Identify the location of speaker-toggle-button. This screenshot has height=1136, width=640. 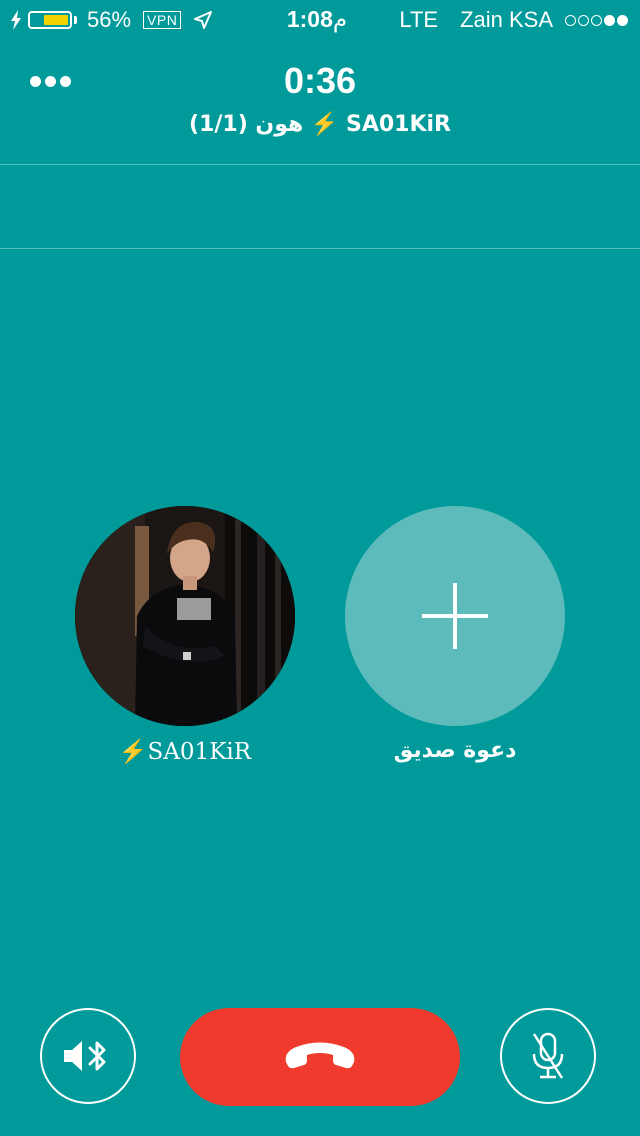
(88, 1056).